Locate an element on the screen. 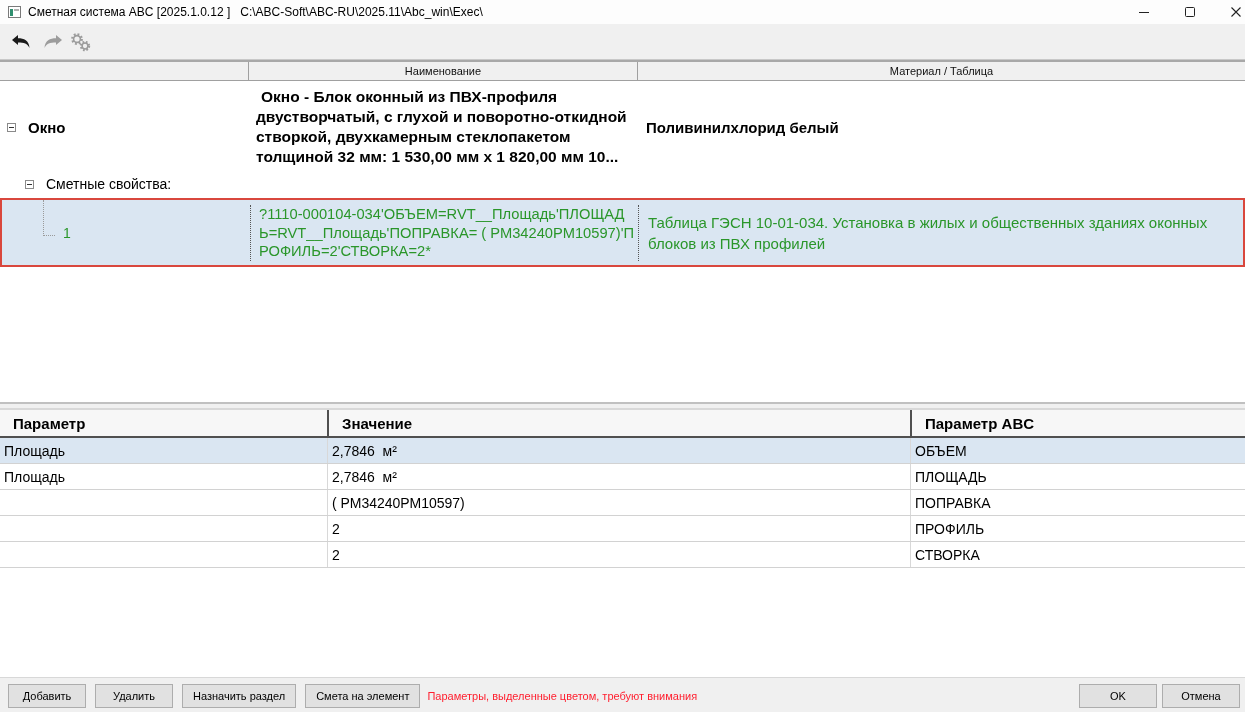 This screenshot has height=712, width=1245. tree-row: Окно Окно - Блок оконный из ПВХ-профиля двустворчатый, с глухой и поворотно-откидной створкой, двухкамерным стеклопакетом толщиной 32 мм: 1 530,00 мм x 1 820,00 мм 10... Поливинилхлорид белый is located at coordinates (622, 126).